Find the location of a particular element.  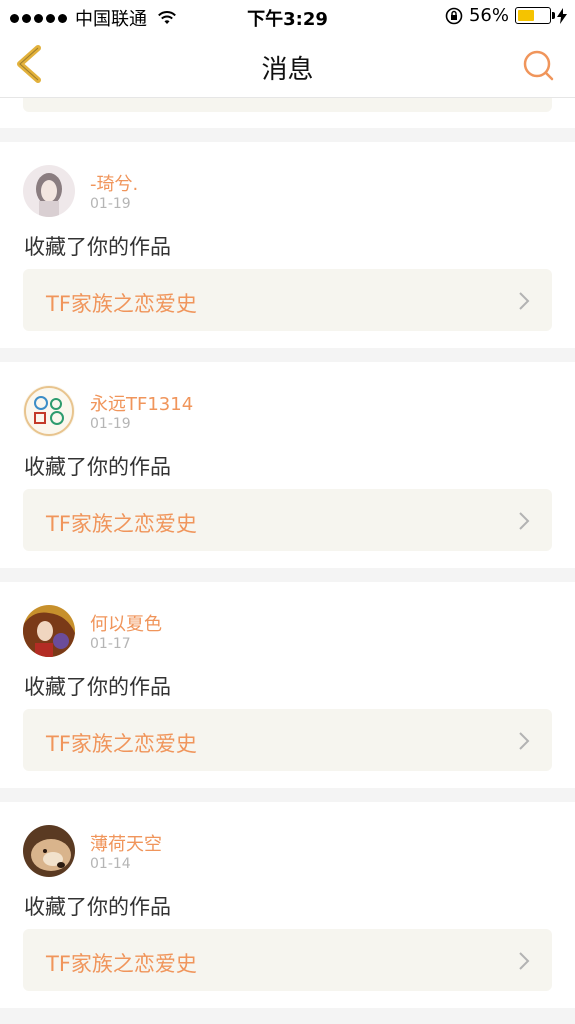

status-bar: 中国联通 下午3:29 56% is located at coordinates (287, 16).